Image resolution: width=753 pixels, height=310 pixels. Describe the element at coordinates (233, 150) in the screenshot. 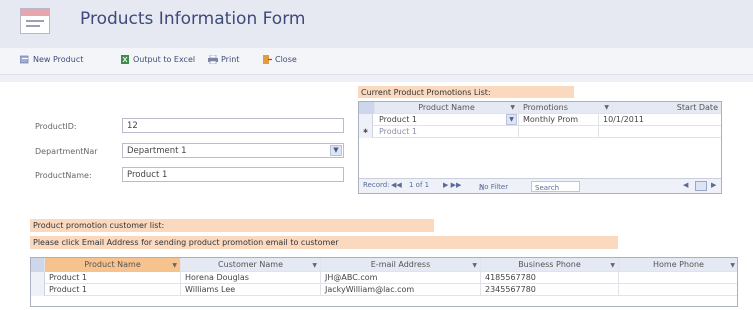

I see `department-select: Department 1 ▼` at that location.